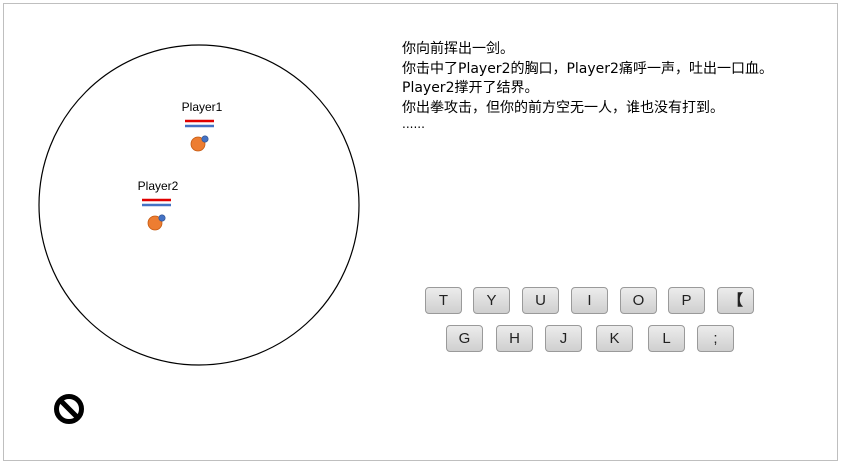 The height and width of the screenshot is (467, 843). I want to click on player-1-name: Player1, so click(202, 107).